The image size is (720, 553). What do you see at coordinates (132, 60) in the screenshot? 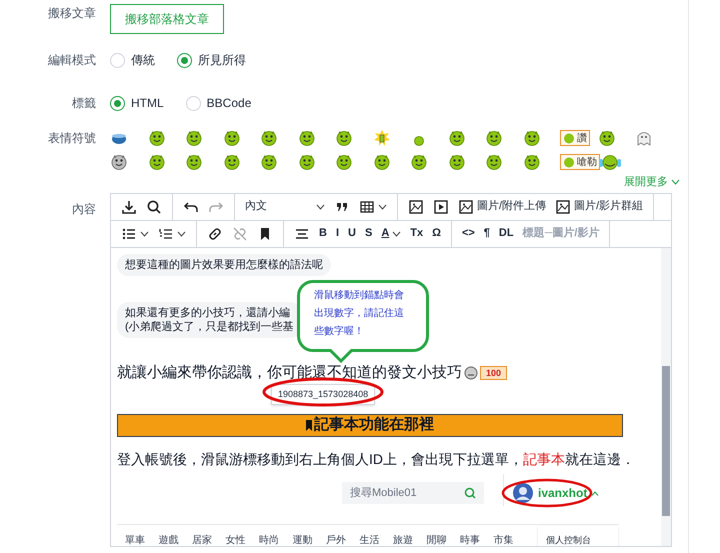
I see `radio-option: 傳統` at bounding box center [132, 60].